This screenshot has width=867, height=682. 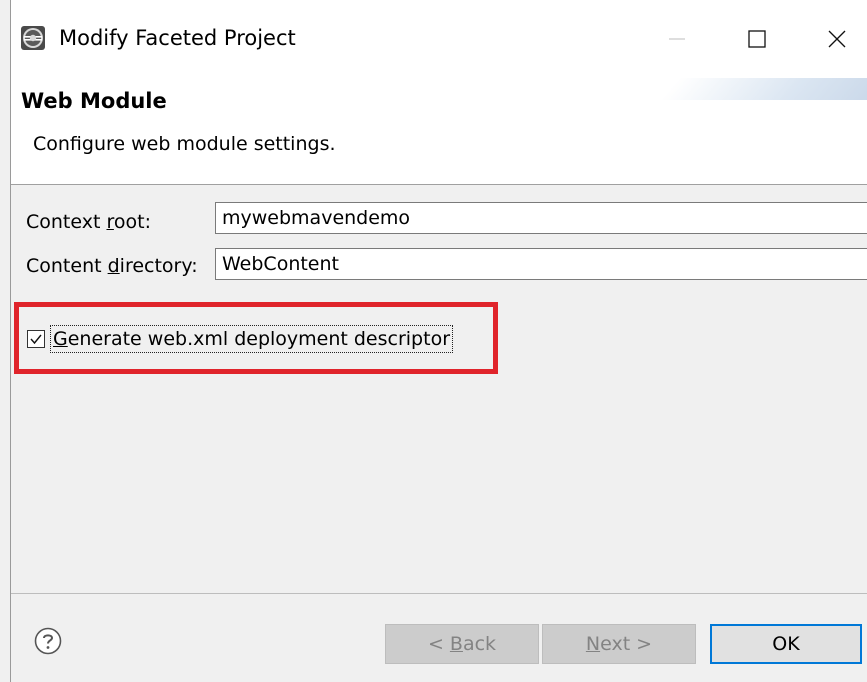 I want to click on context-root-input, so click(x=541, y=218).